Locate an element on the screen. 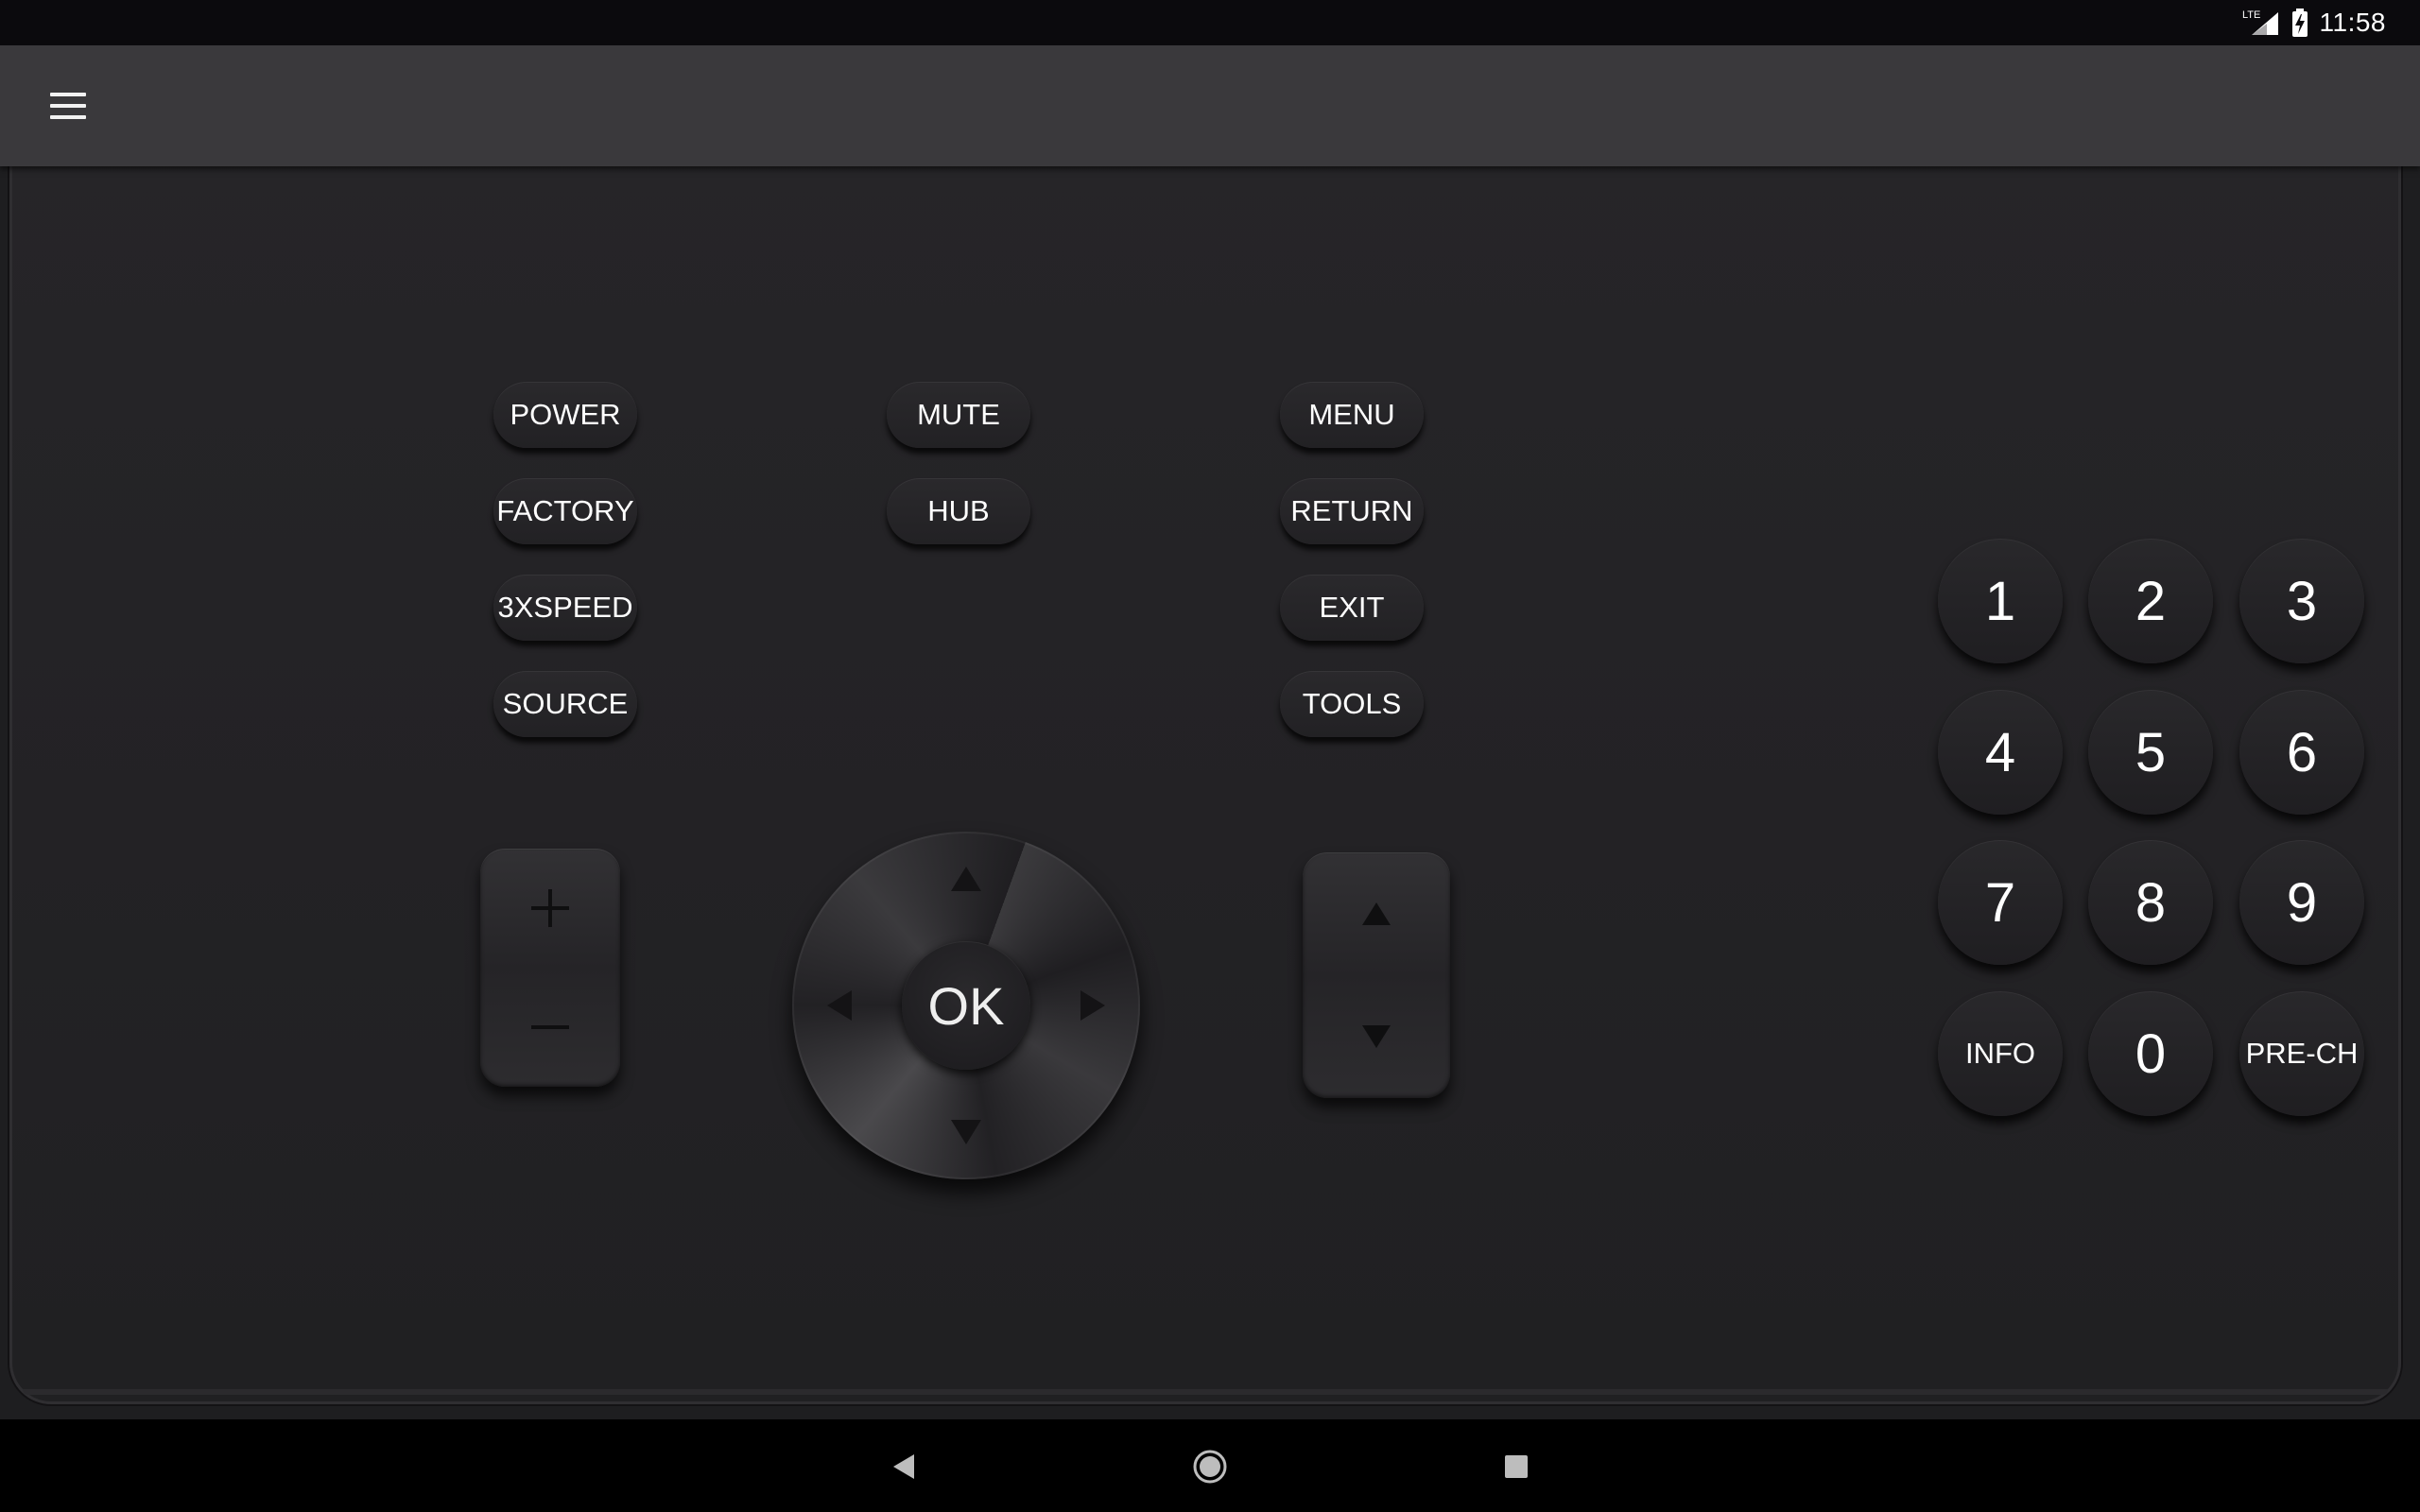 This screenshot has width=2420, height=1512. status-icons: LTE 11:58 is located at coordinates (2314, 22).